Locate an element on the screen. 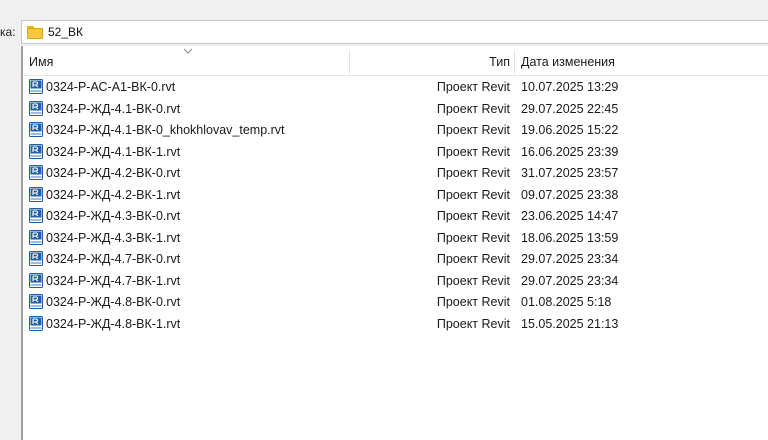  path-label: ка: is located at coordinates (8, 32).